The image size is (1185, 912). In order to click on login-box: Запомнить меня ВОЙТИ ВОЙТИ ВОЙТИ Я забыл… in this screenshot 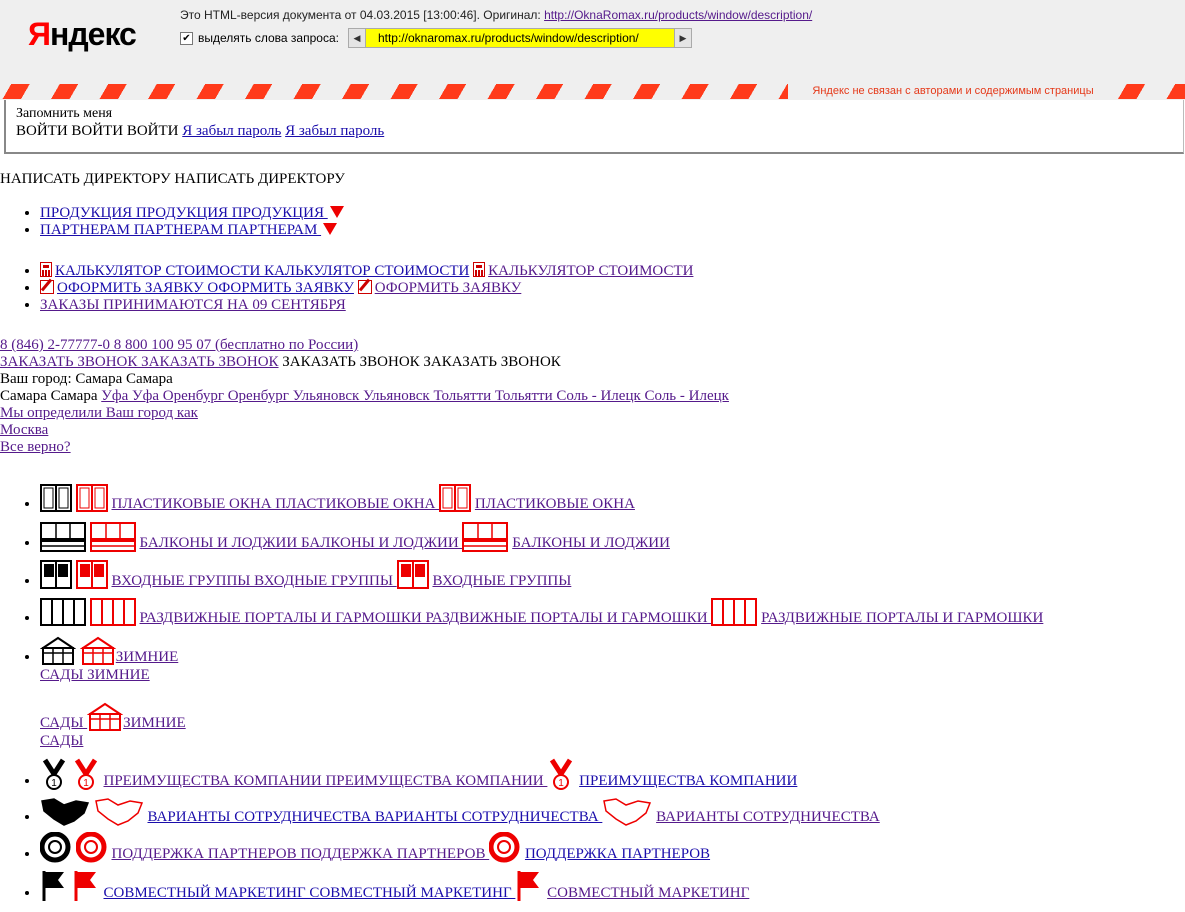, I will do `click(594, 127)`.